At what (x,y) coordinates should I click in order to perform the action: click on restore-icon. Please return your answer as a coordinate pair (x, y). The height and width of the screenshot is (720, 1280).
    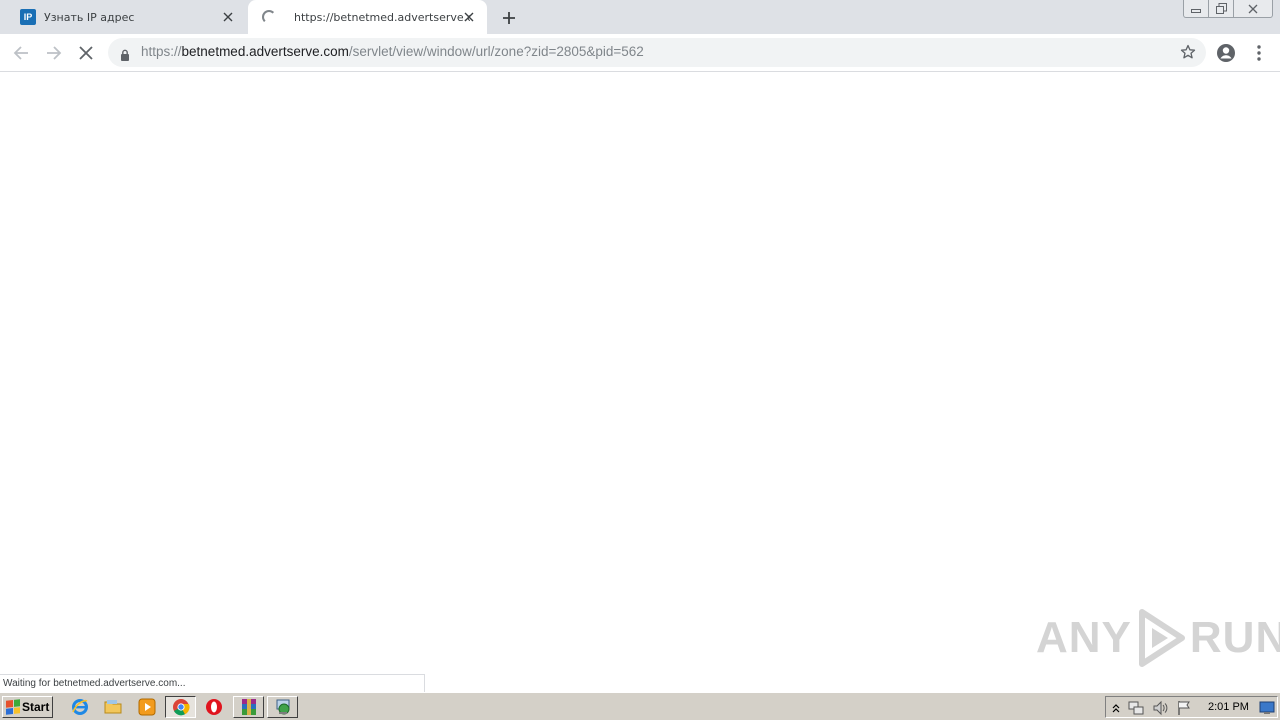
    Looking at the image, I should click on (1221, 8).